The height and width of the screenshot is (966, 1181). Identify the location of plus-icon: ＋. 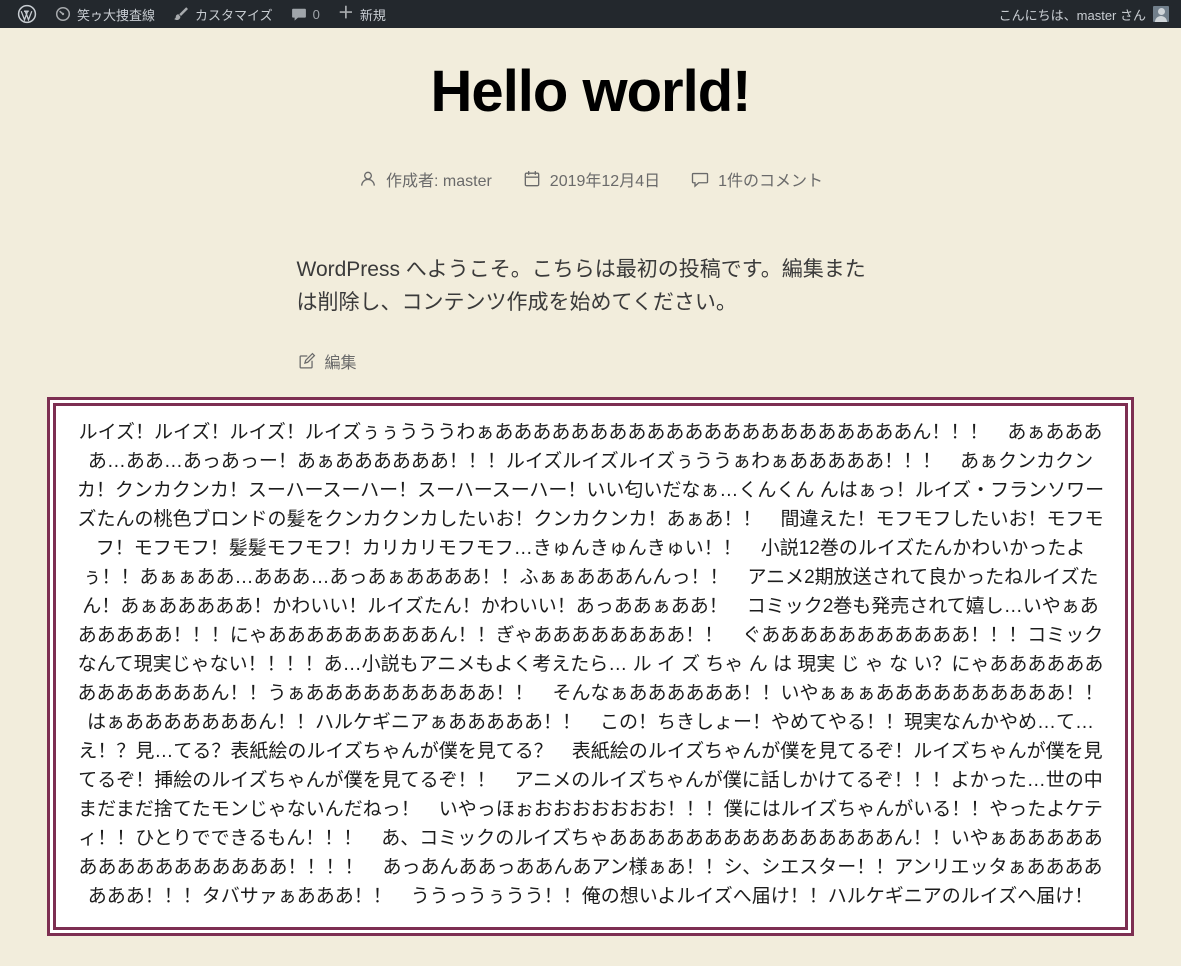
(345, 13).